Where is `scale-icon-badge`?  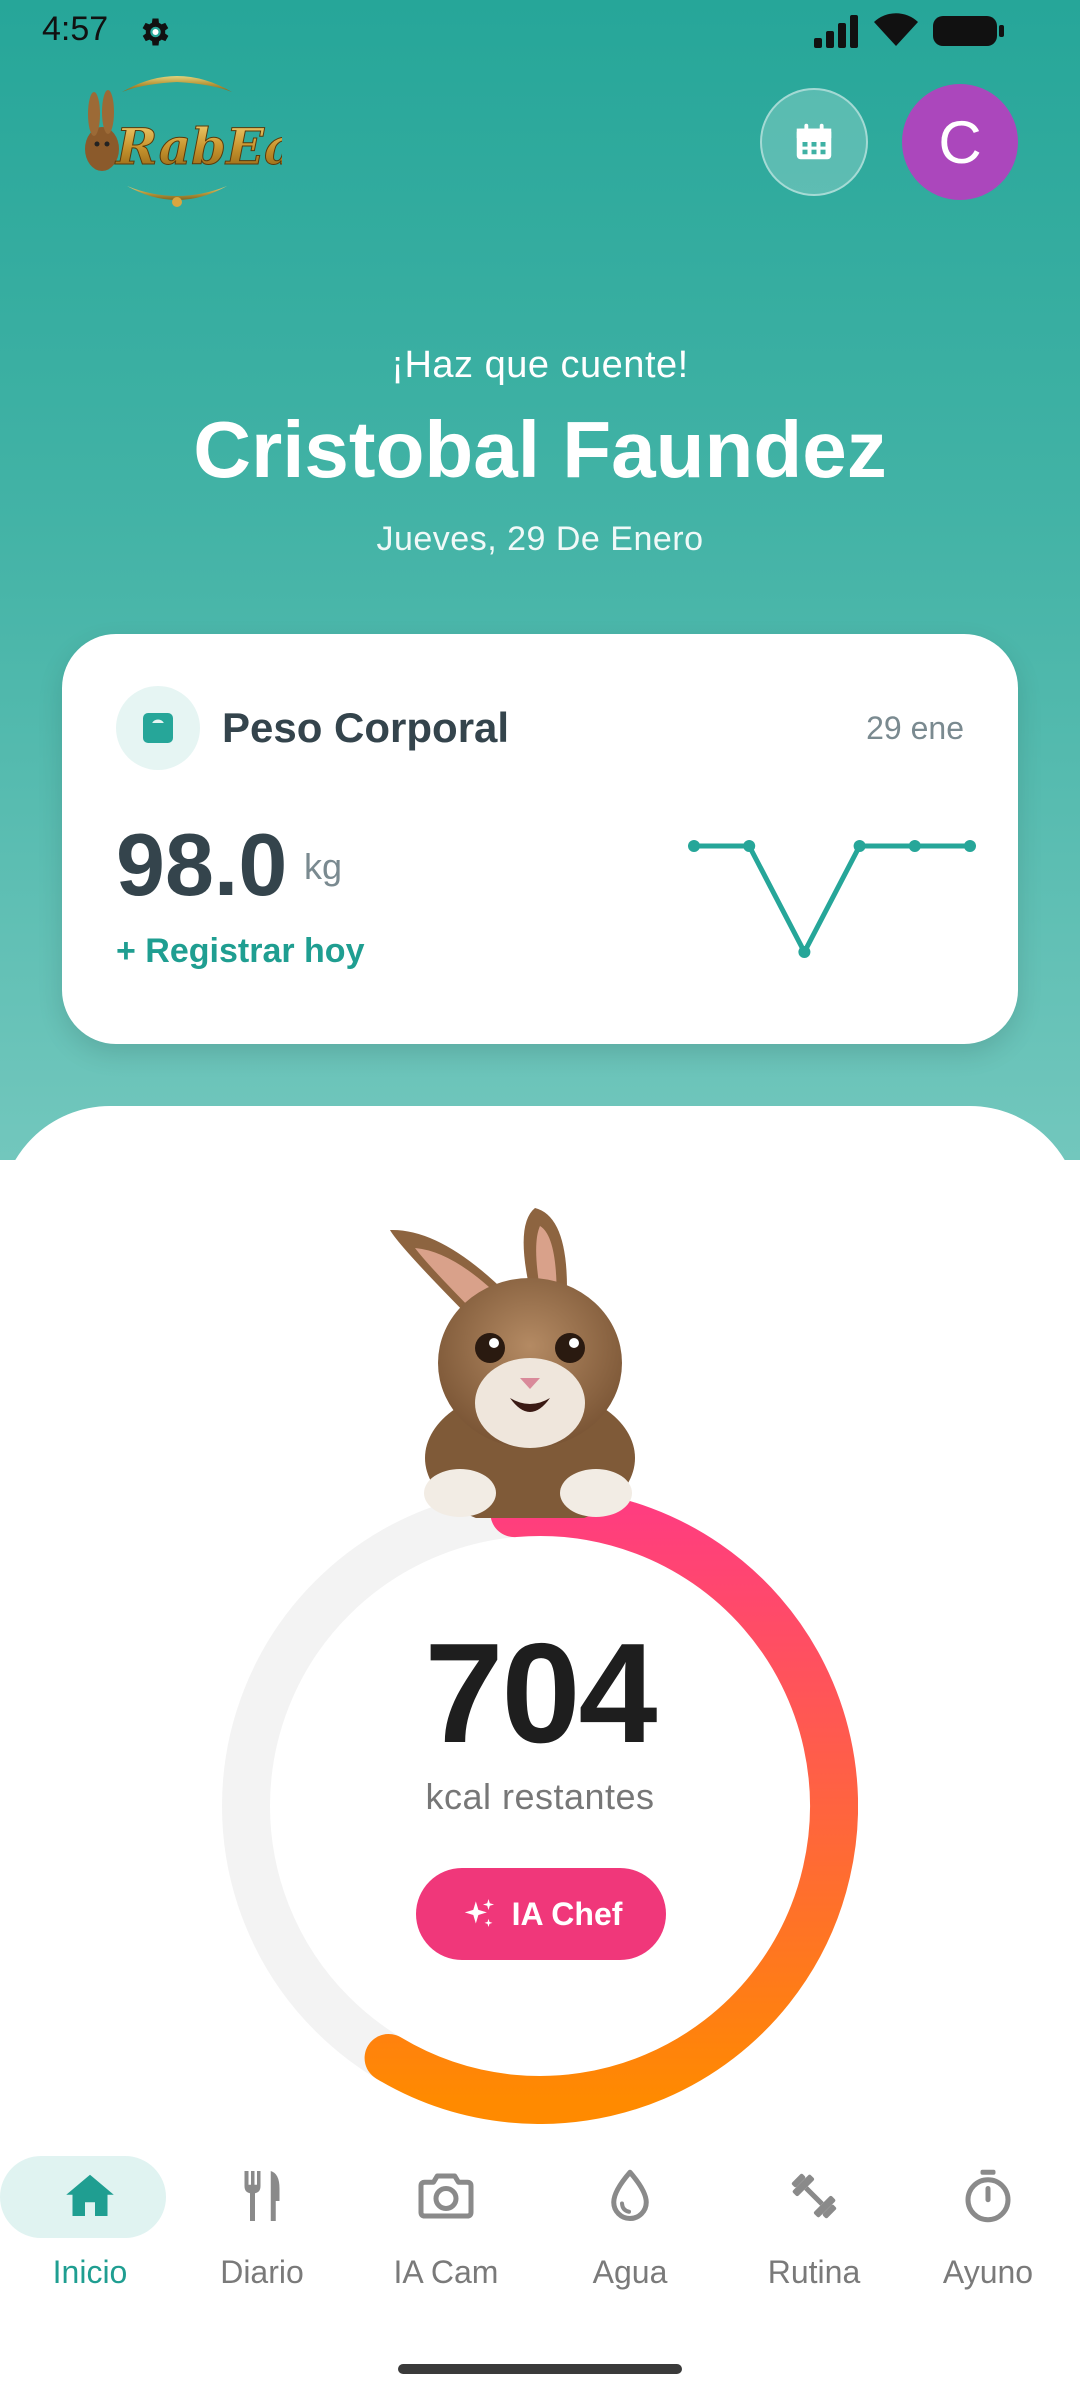
scale-icon-badge is located at coordinates (158, 728).